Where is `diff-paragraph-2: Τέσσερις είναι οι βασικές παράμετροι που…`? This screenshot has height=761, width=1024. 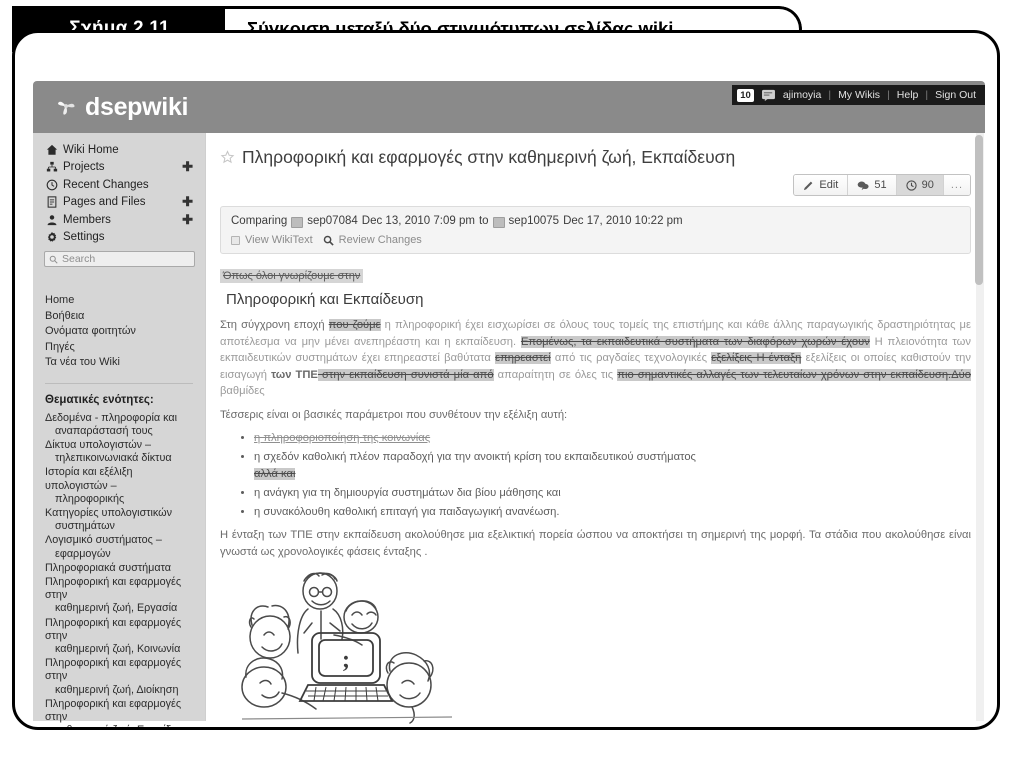 diff-paragraph-2: Τέσσερις είναι οι βασικές παράμετροι που… is located at coordinates (394, 414).